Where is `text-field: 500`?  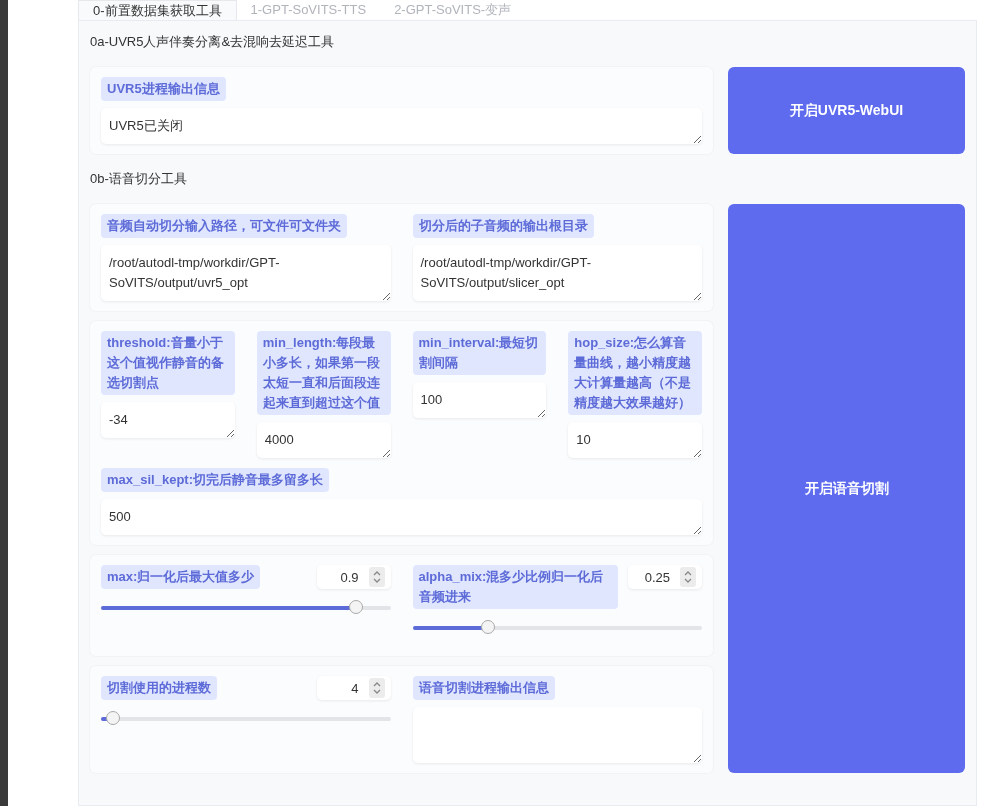
text-field: 500 is located at coordinates (401, 517).